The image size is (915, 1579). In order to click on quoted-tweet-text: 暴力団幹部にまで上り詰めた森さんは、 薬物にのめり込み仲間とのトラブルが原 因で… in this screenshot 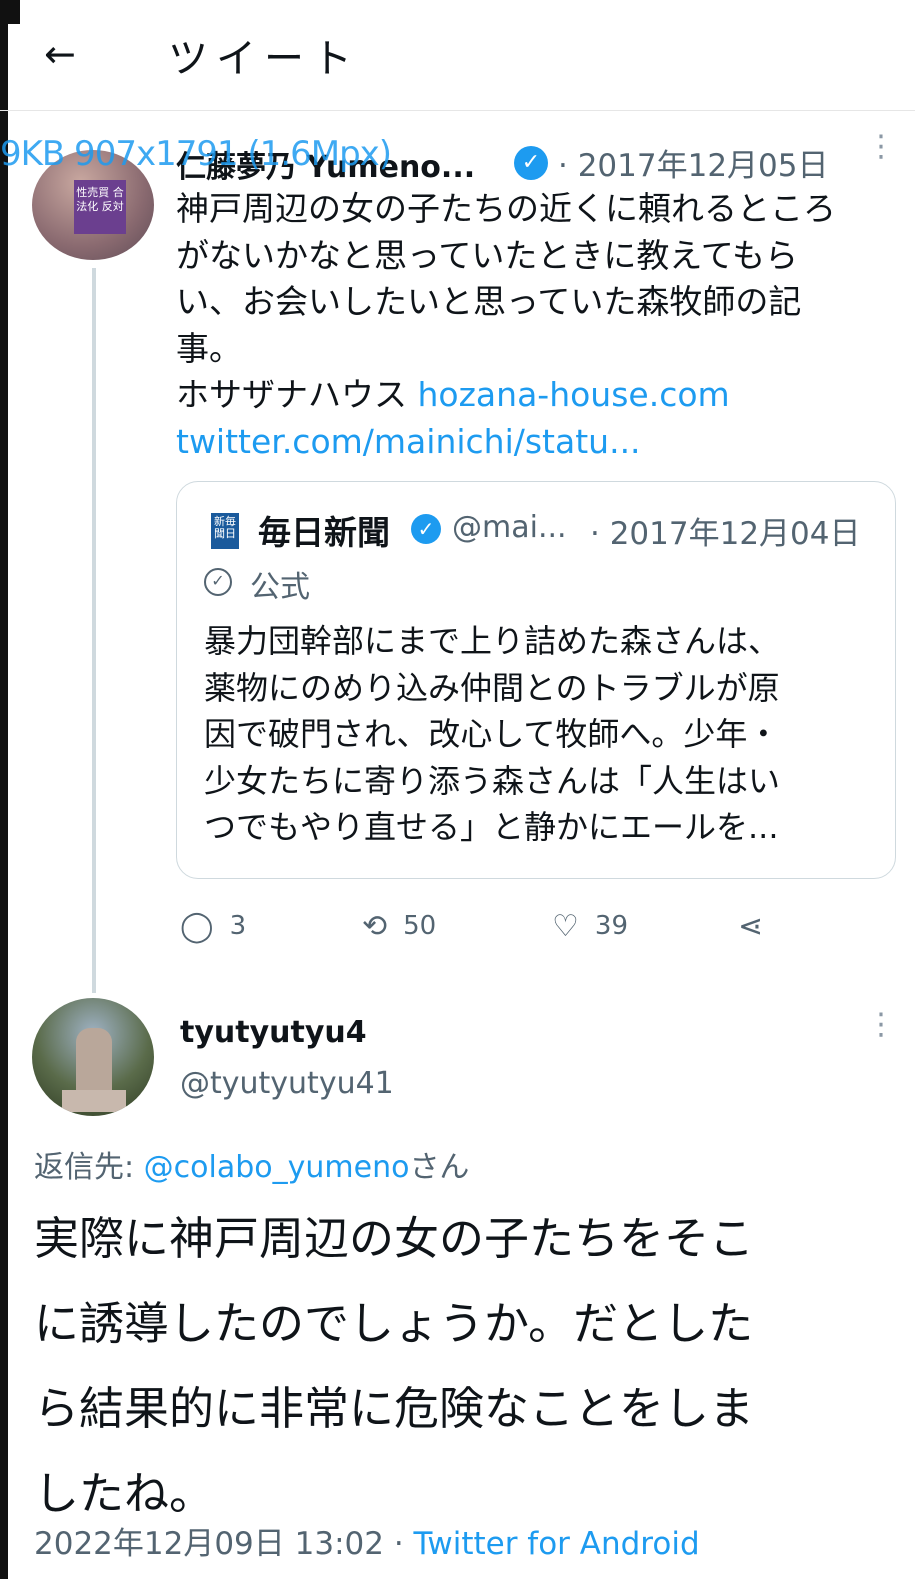, I will do `click(534, 734)`.